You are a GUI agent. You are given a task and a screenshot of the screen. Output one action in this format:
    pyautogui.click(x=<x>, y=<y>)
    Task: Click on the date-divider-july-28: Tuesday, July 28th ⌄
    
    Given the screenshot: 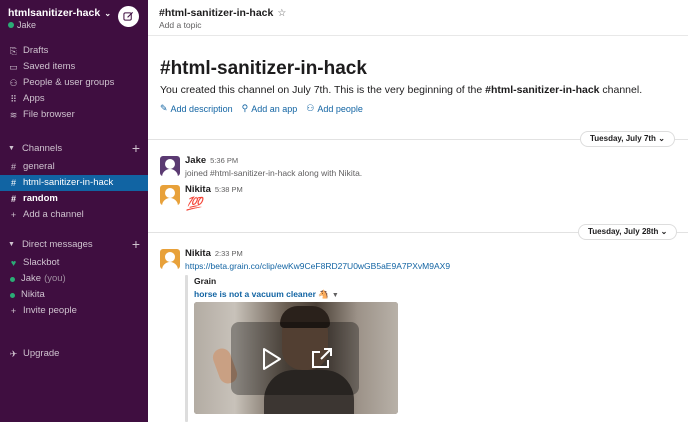 What is the action you would take?
    pyautogui.click(x=628, y=232)
    